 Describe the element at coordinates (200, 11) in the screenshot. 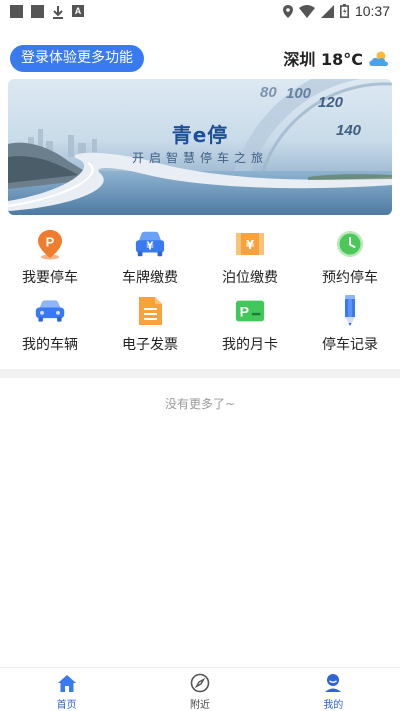

I see `status-bar: A 10:37` at that location.